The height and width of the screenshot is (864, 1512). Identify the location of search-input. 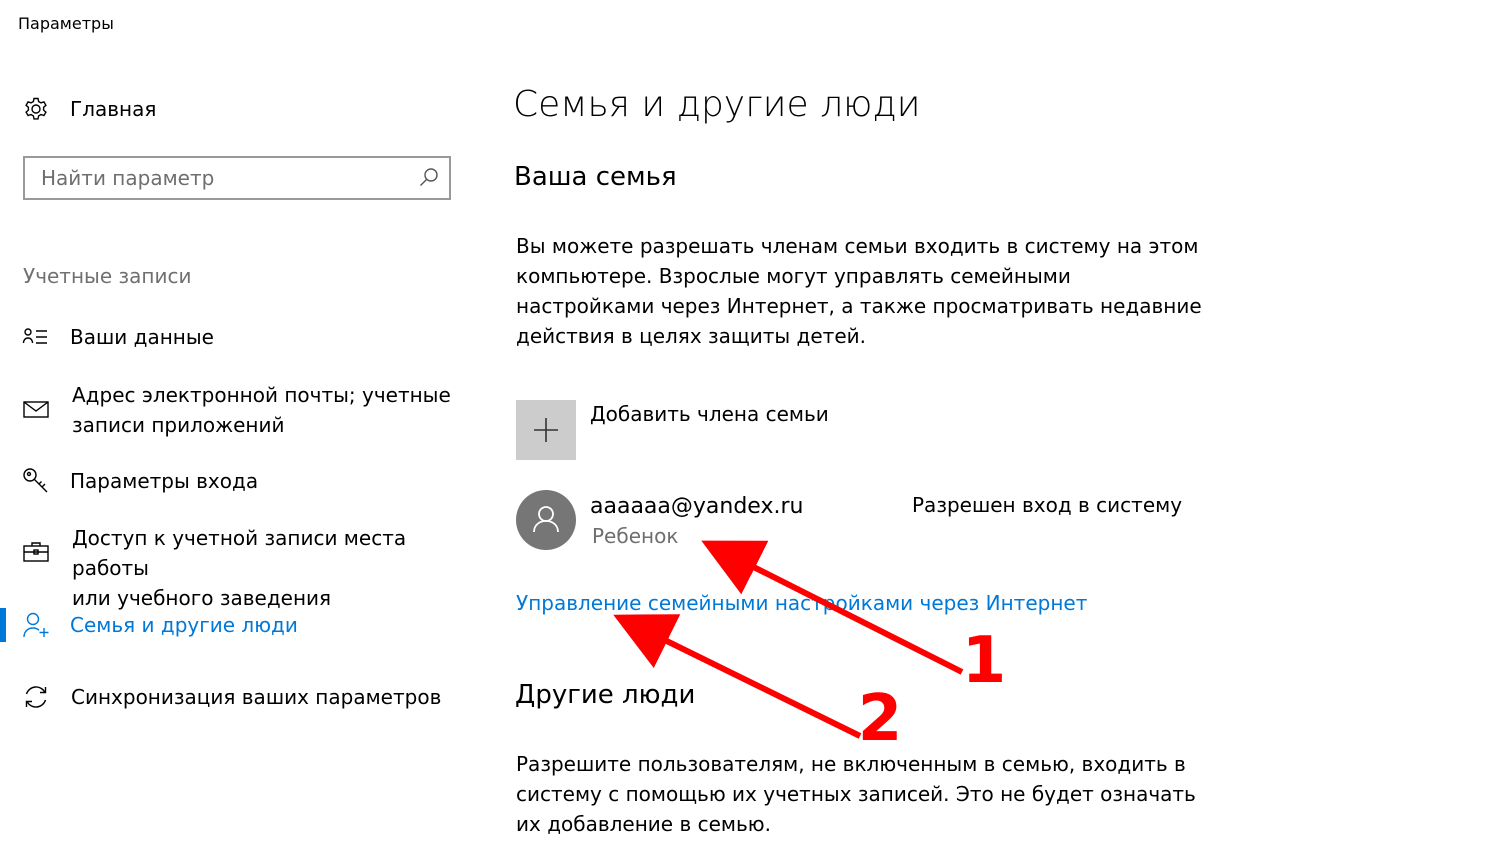
(226, 178).